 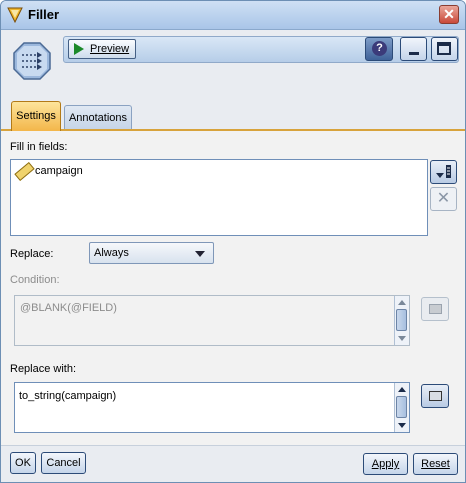 I want to click on condition-expression-builder-button, so click(x=435, y=309).